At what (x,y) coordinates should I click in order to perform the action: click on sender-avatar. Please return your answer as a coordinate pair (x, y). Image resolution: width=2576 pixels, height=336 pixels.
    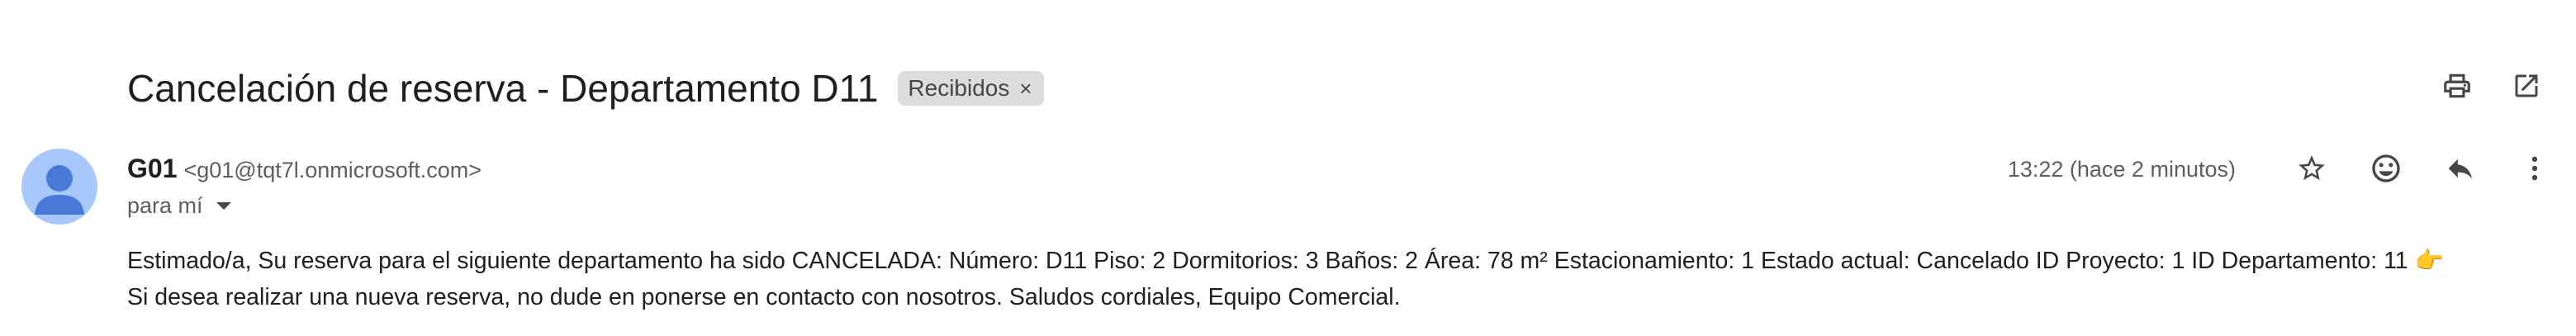
    Looking at the image, I should click on (59, 187).